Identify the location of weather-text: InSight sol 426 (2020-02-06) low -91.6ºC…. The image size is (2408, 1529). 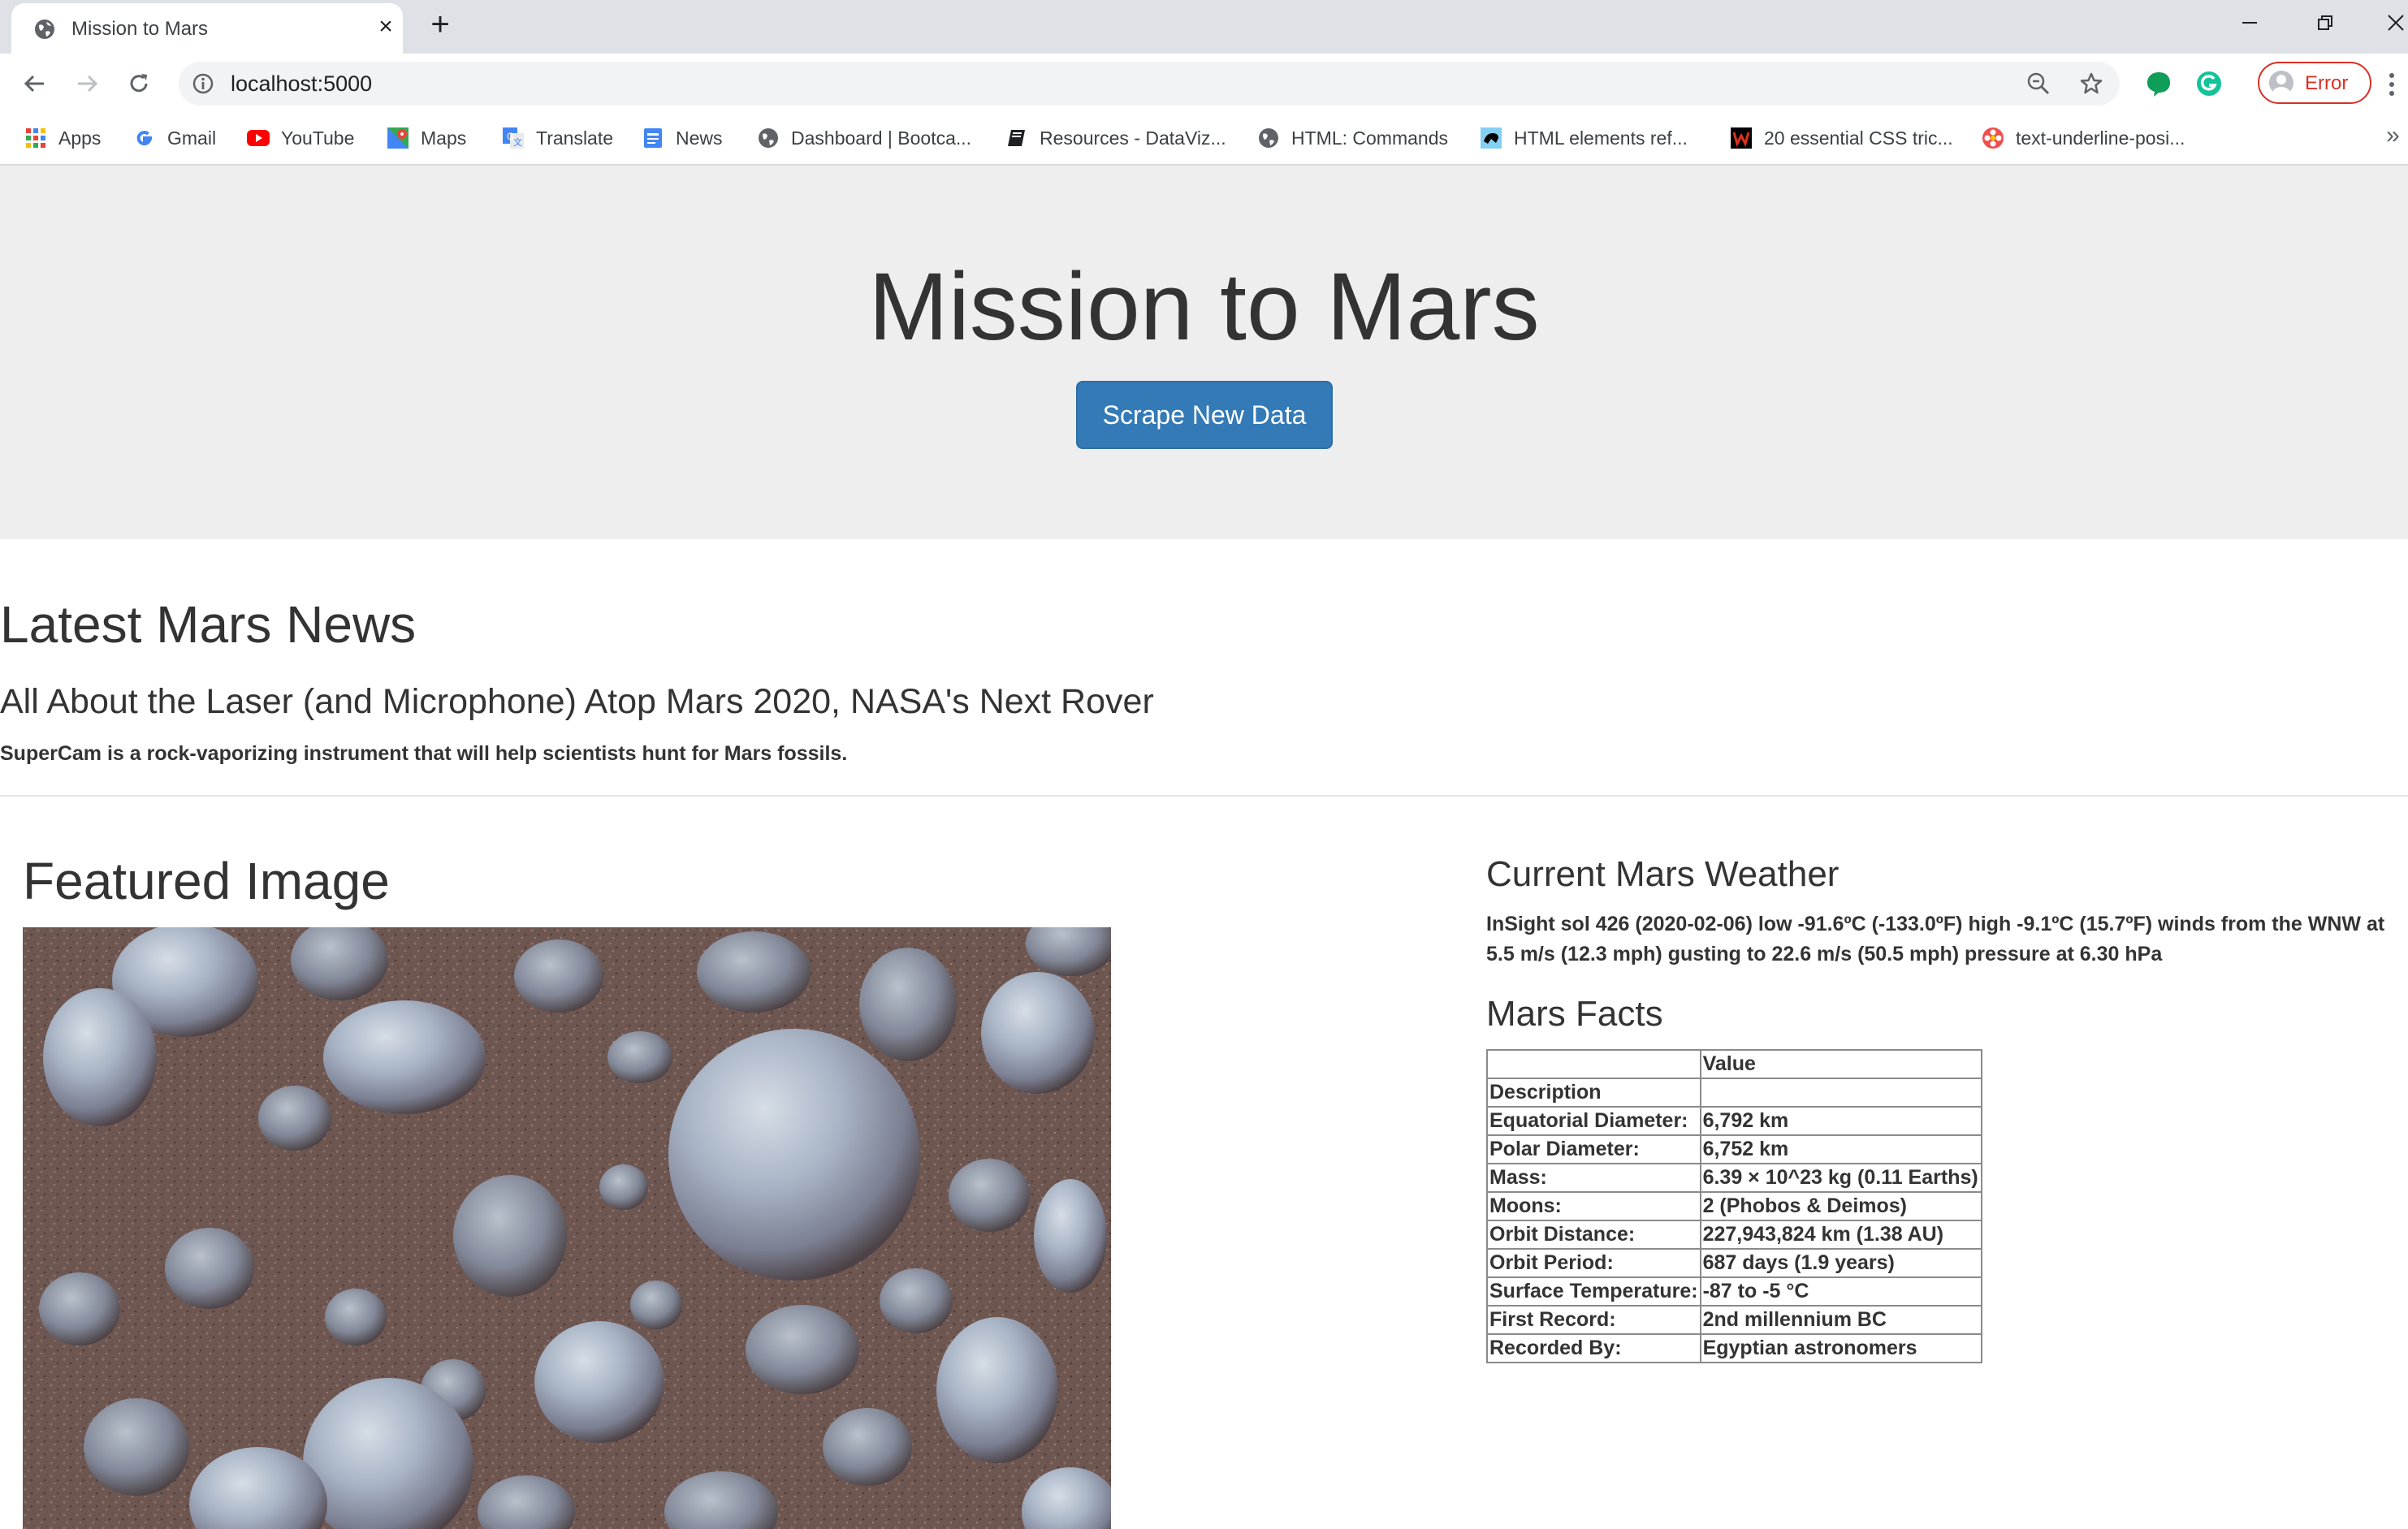
(1935, 939).